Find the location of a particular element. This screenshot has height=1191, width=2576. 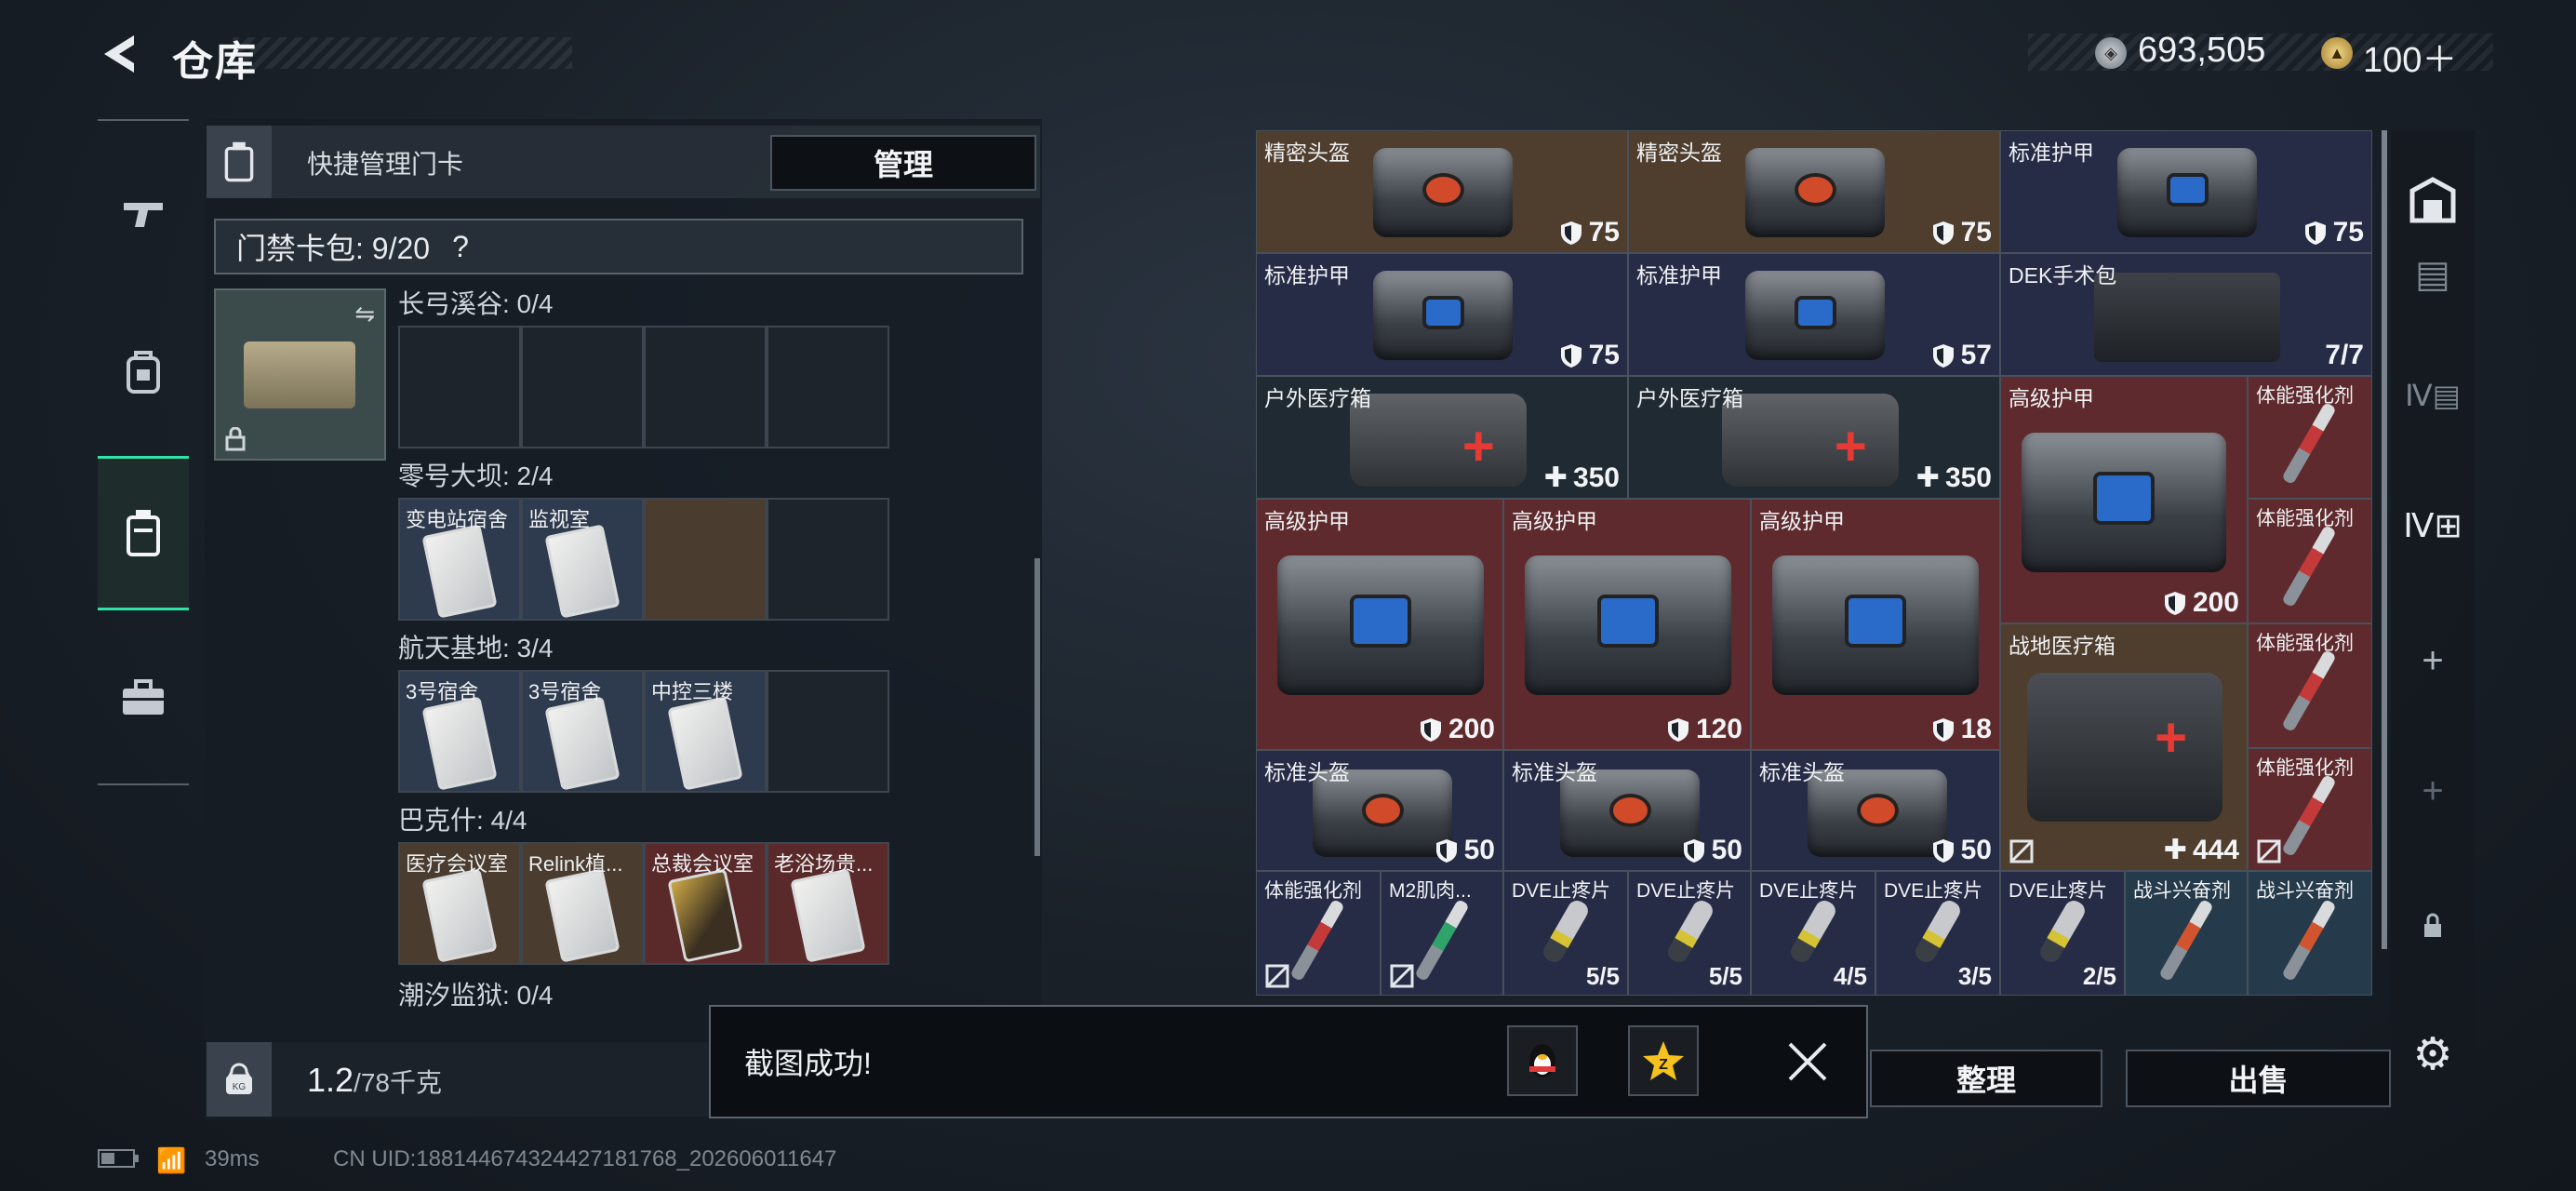

keycard-scrollbar is located at coordinates (1037, 707).